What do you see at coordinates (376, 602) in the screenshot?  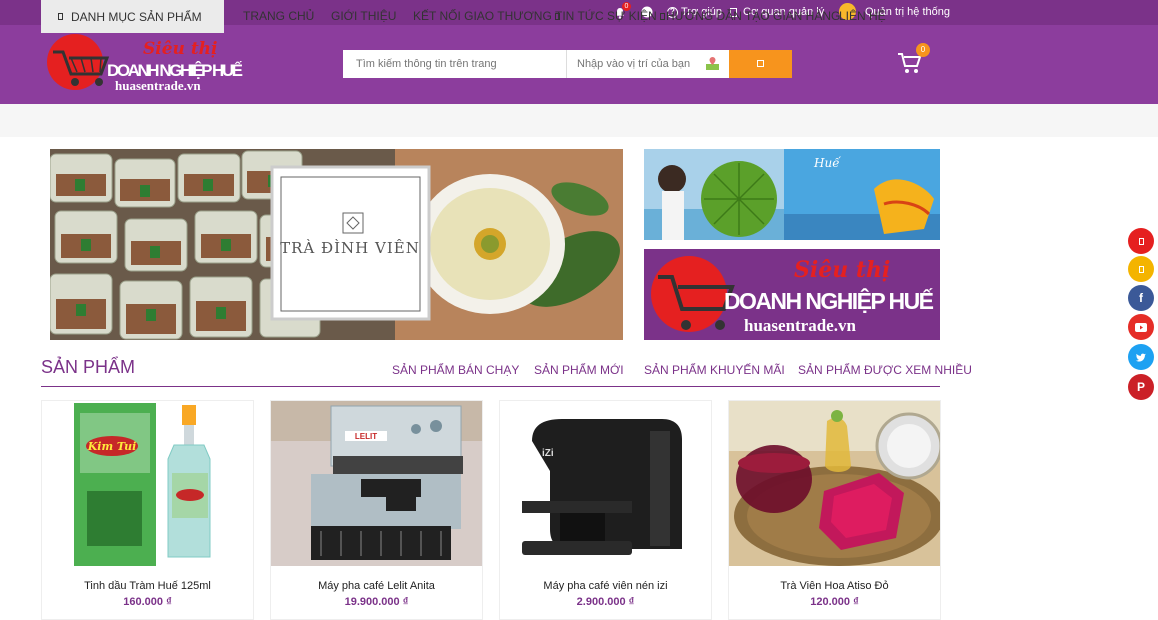 I see `product-price: 19.900.000 ₫` at bounding box center [376, 602].